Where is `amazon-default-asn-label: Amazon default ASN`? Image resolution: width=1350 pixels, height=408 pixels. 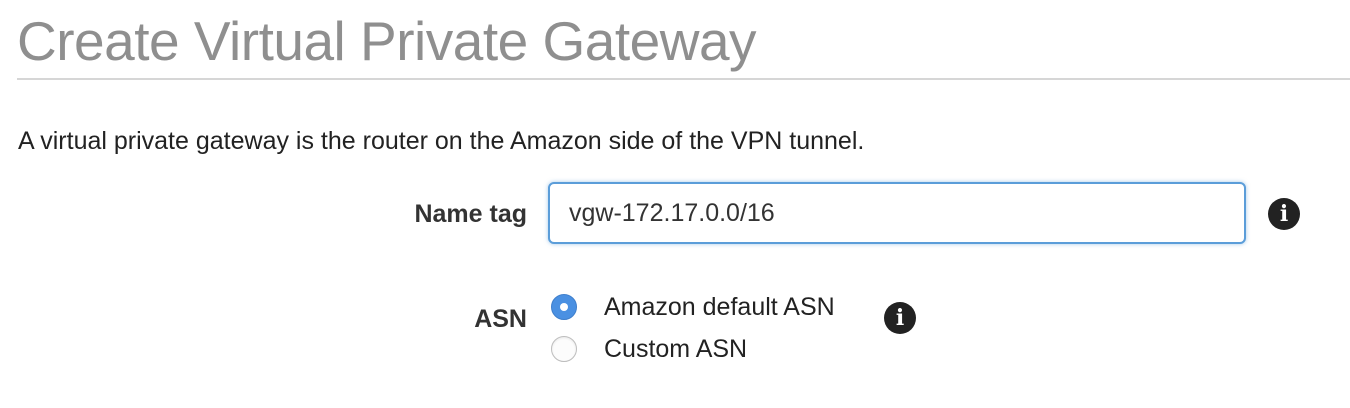
amazon-default-asn-label: Amazon default ASN is located at coordinates (719, 307).